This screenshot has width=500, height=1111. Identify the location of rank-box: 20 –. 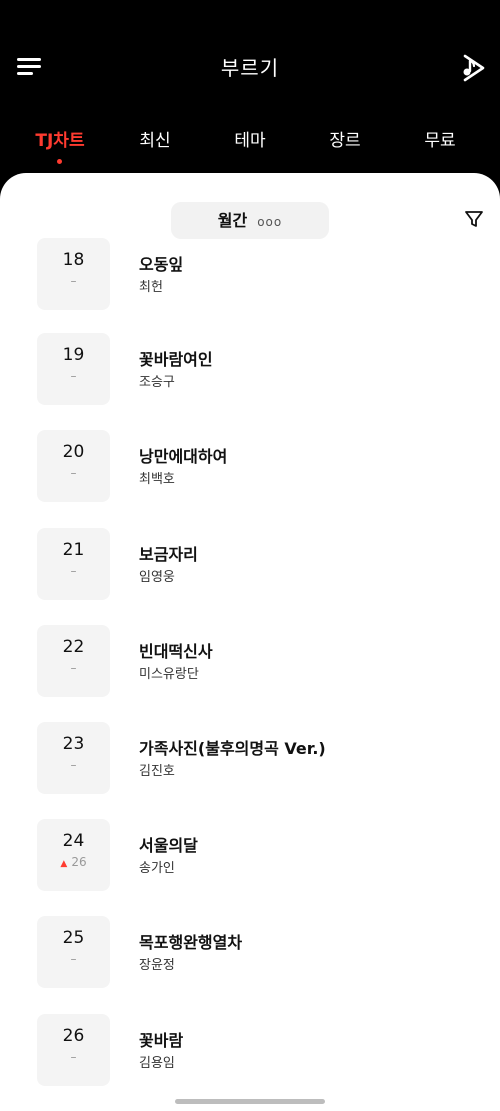
(73, 466).